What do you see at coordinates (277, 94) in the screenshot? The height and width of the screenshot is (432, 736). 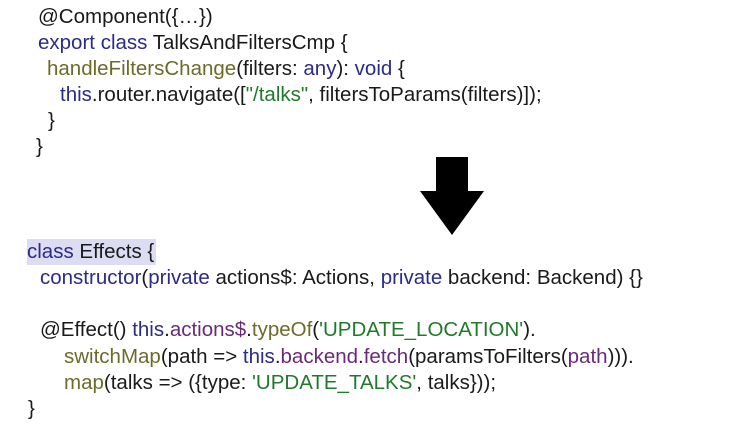 I see `code-token: "/talks"` at bounding box center [277, 94].